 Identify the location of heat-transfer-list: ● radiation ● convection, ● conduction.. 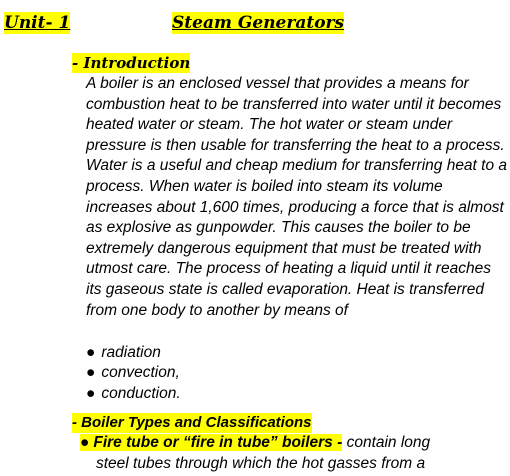
(133, 373).